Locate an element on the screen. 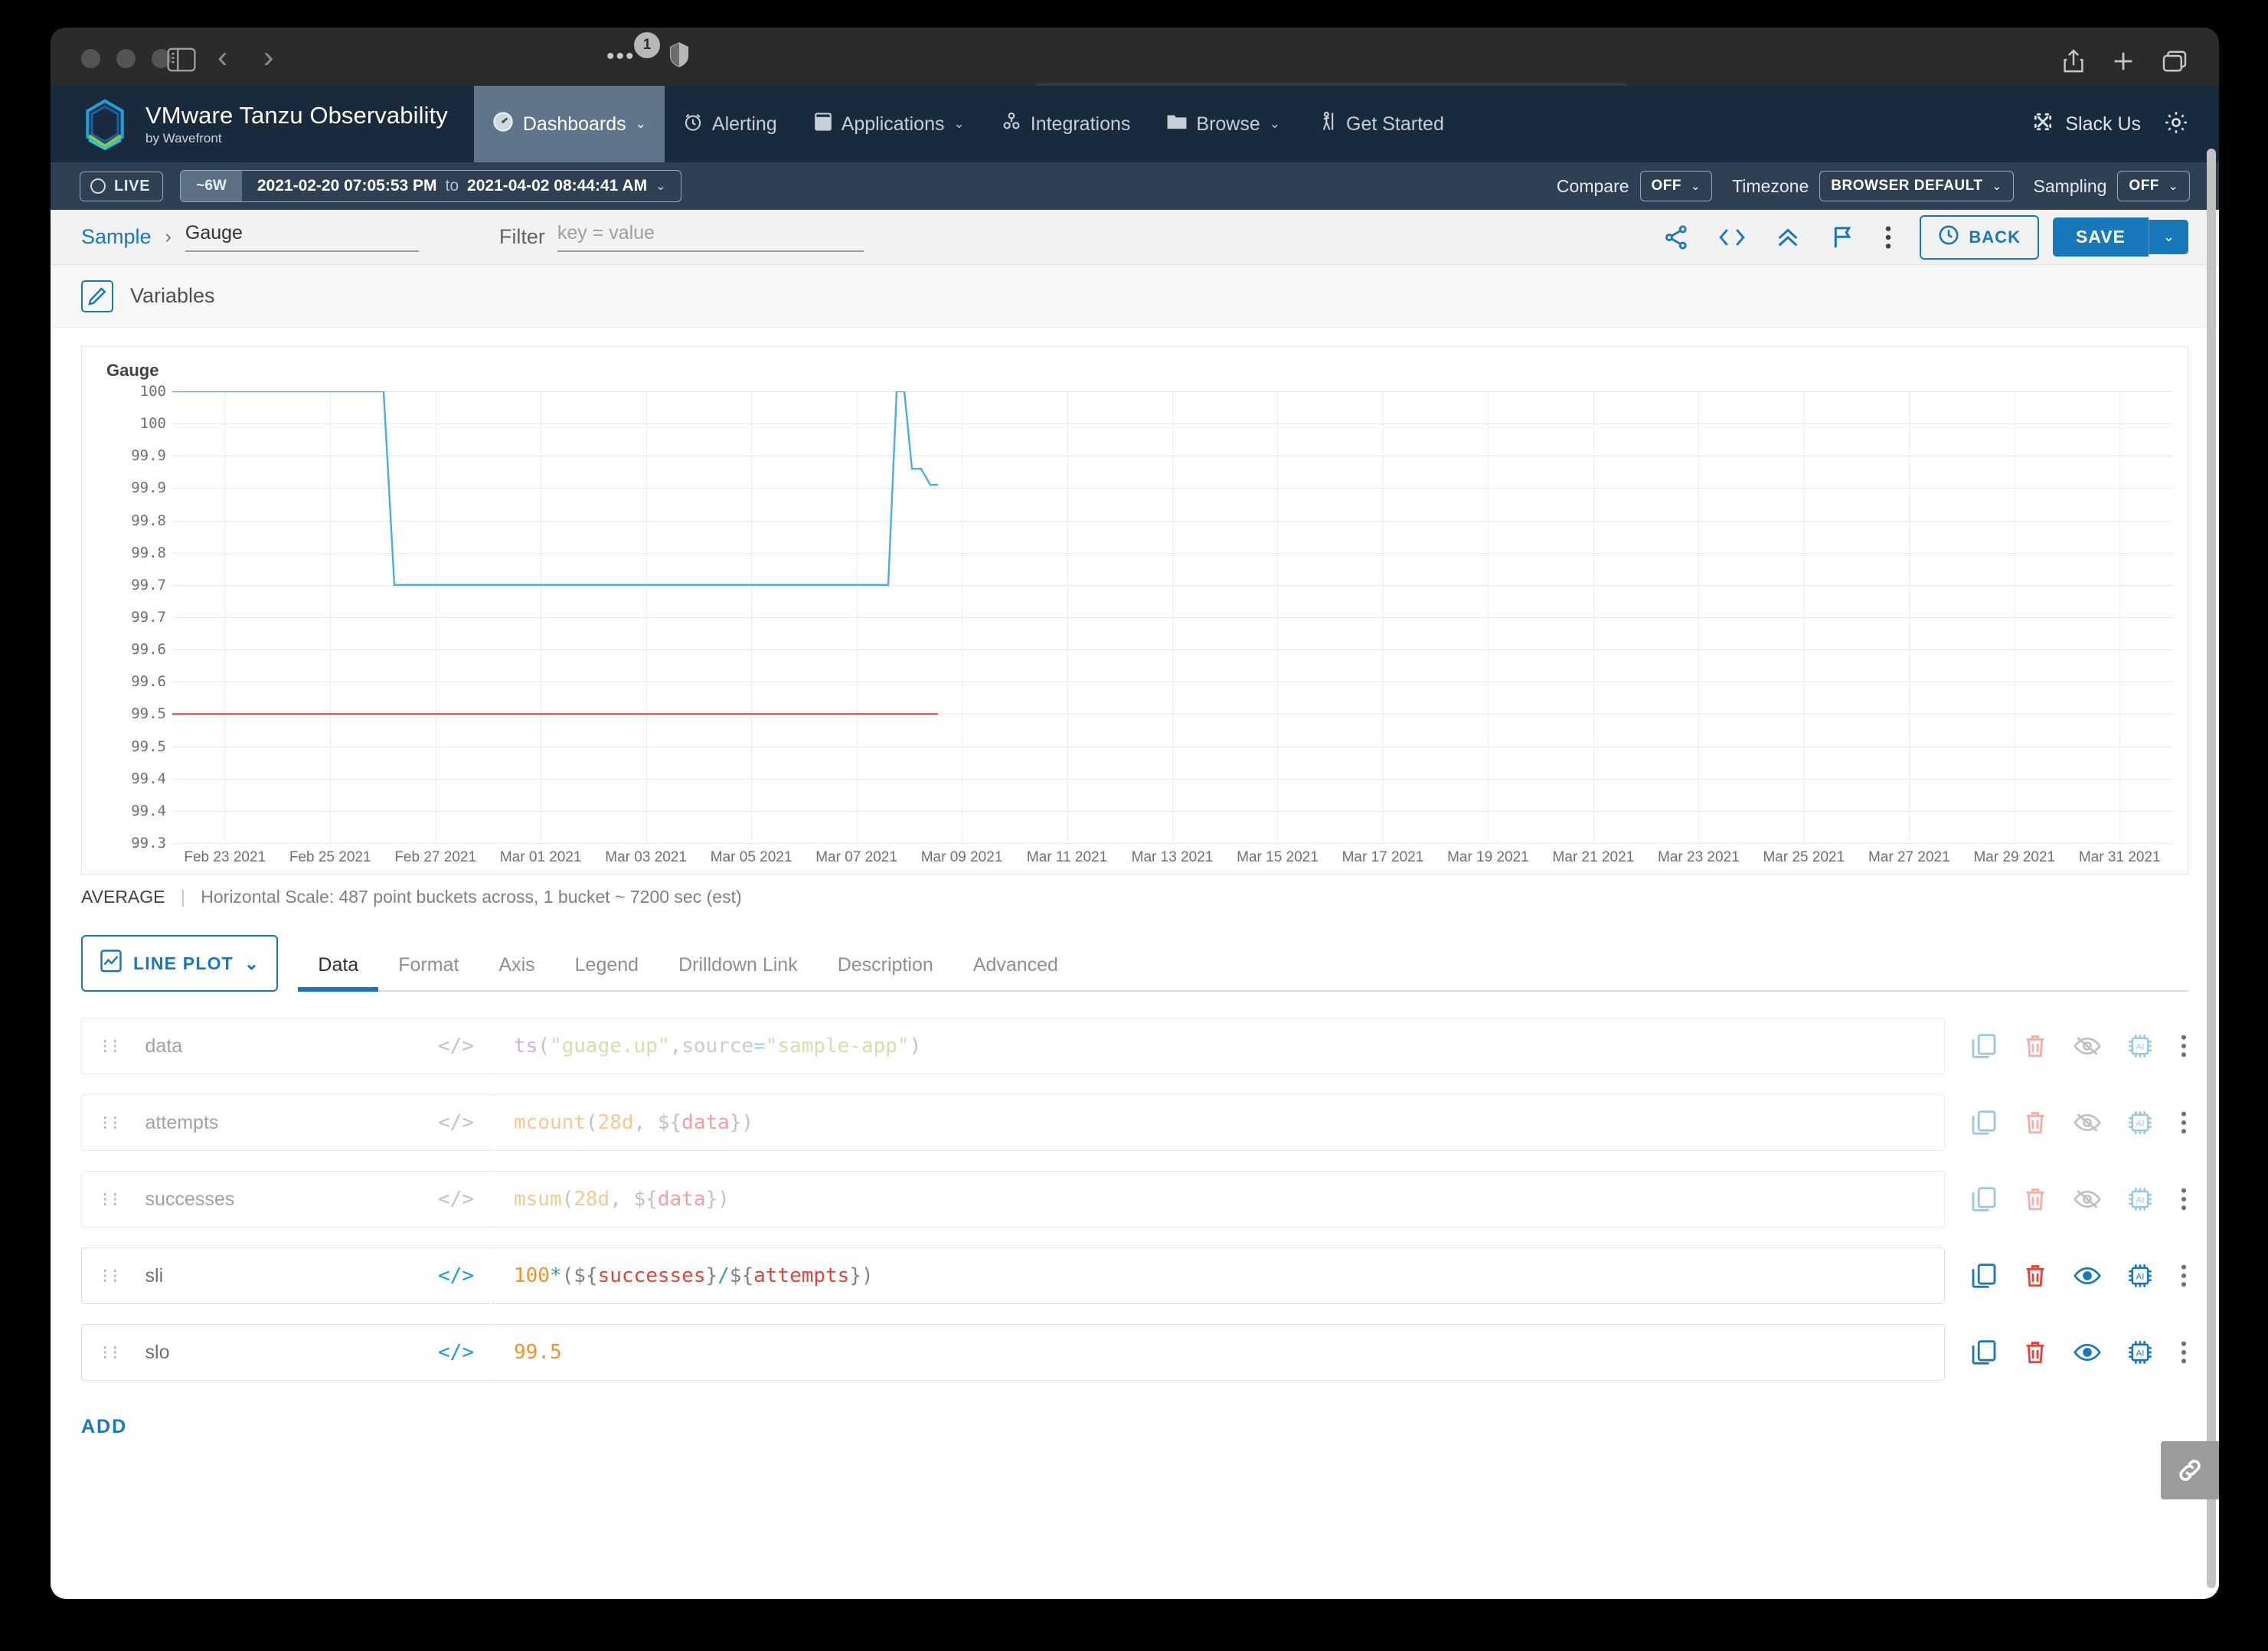 This screenshot has width=2268, height=1651. collapse-icon is located at coordinates (1787, 237).